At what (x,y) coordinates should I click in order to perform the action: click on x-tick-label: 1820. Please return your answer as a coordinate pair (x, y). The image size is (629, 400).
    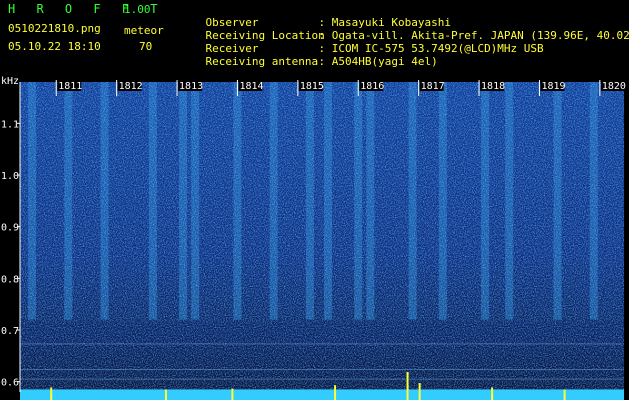
    Looking at the image, I should click on (614, 86).